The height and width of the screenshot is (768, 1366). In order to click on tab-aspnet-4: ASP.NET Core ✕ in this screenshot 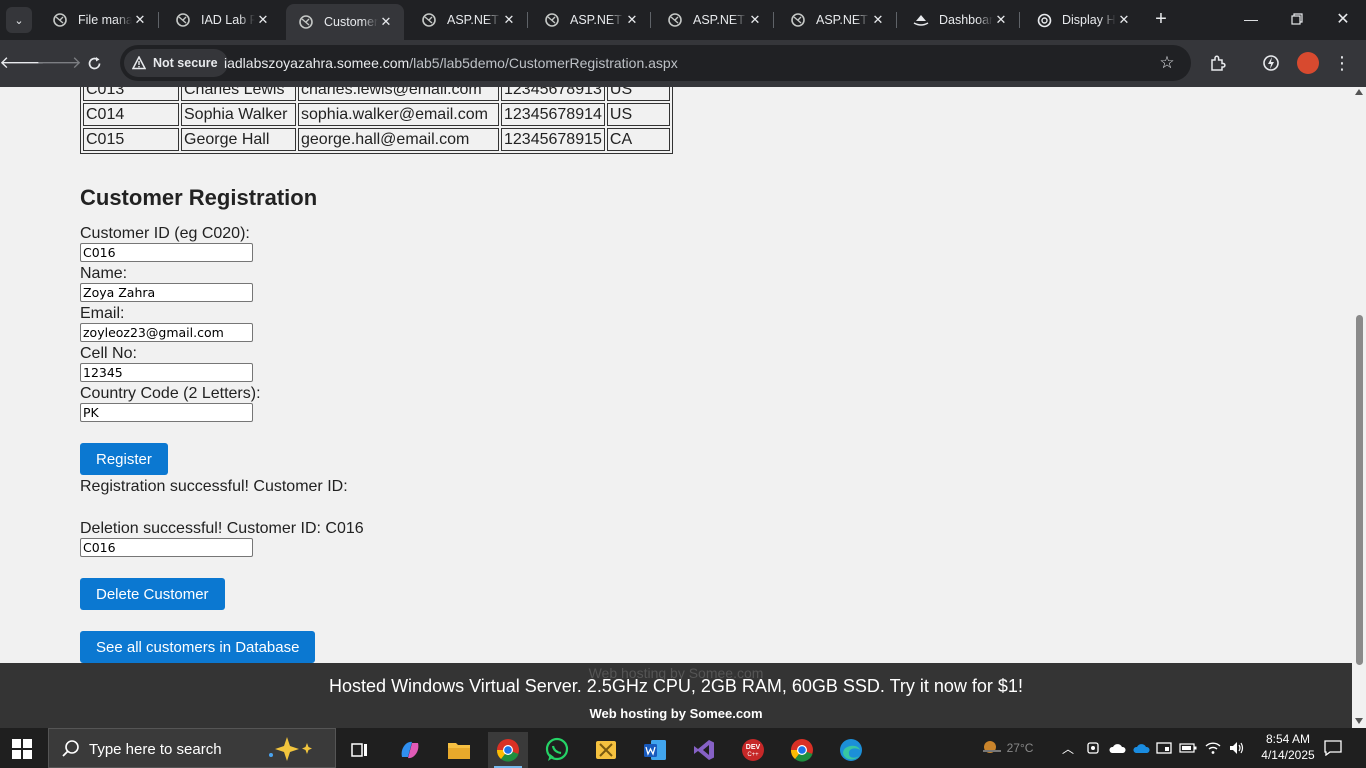, I will do `click(837, 20)`.